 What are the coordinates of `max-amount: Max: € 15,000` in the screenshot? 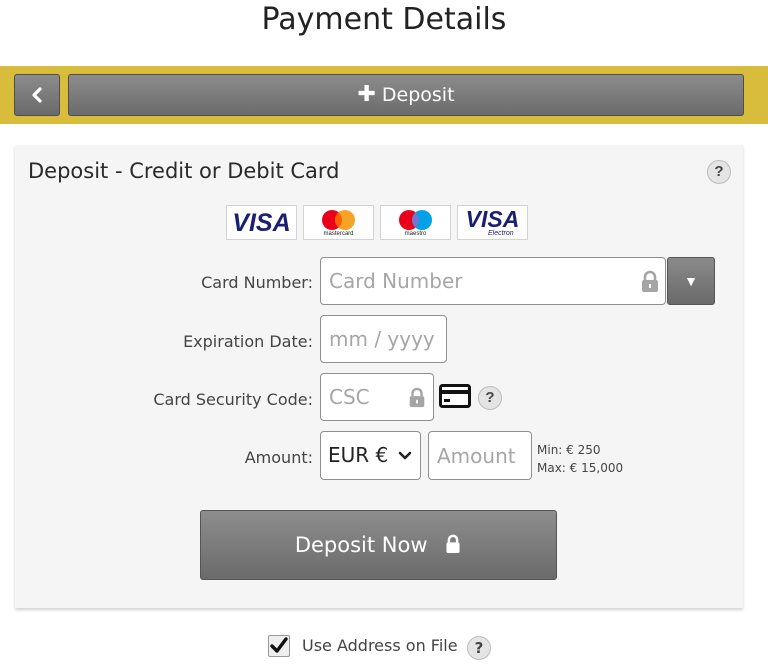 It's located at (580, 468).